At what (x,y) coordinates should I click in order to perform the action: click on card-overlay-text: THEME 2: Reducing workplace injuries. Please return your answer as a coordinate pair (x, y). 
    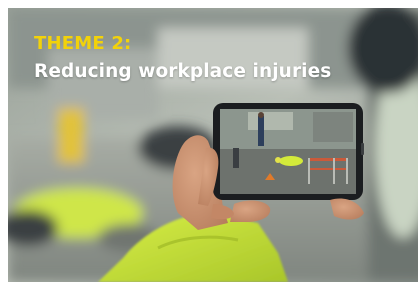
    Looking at the image, I should click on (182, 58).